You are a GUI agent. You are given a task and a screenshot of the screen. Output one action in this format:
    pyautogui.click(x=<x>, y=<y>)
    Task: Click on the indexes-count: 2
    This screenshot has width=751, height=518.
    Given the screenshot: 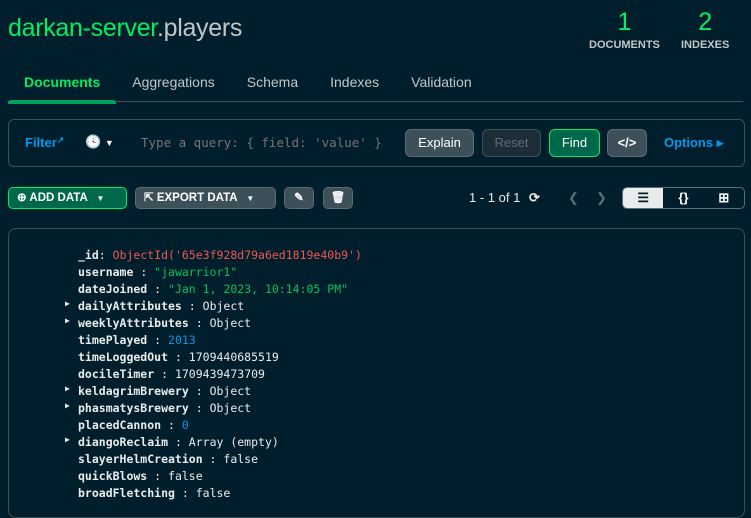 What is the action you would take?
    pyautogui.click(x=705, y=22)
    